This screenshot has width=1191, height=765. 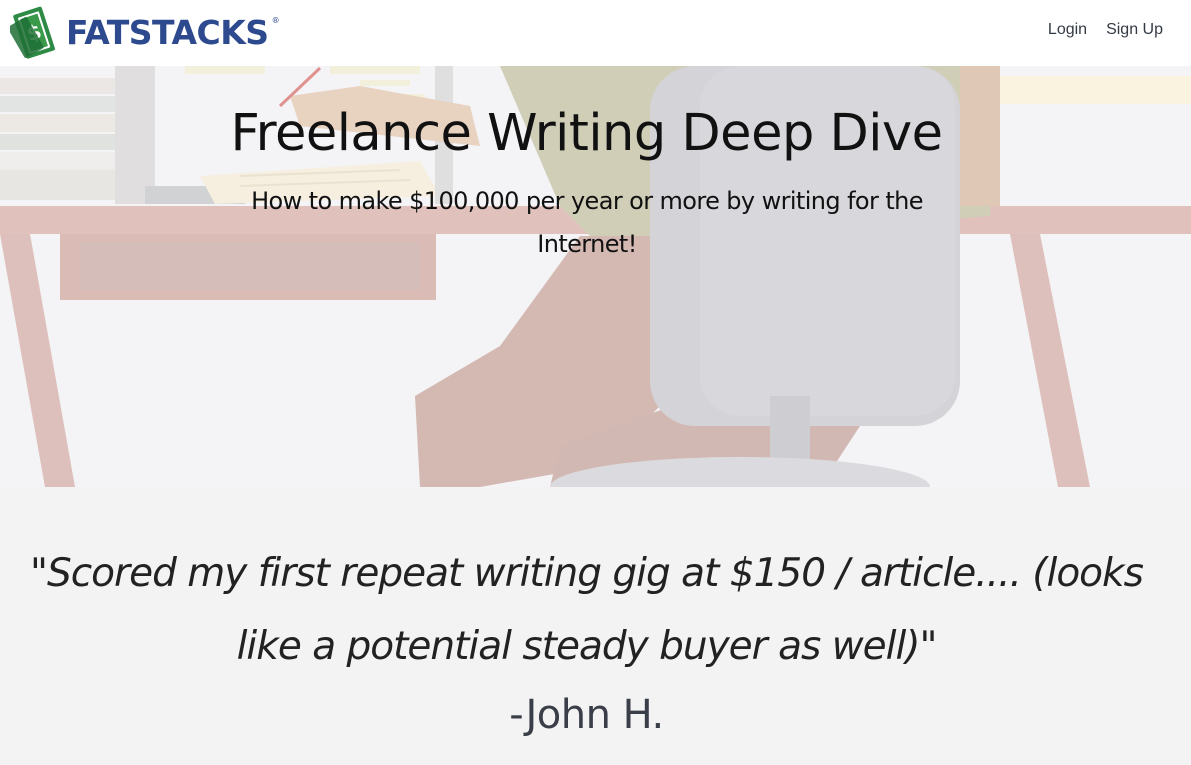 What do you see at coordinates (586, 715) in the screenshot?
I see `testimonial-author: -John H.` at bounding box center [586, 715].